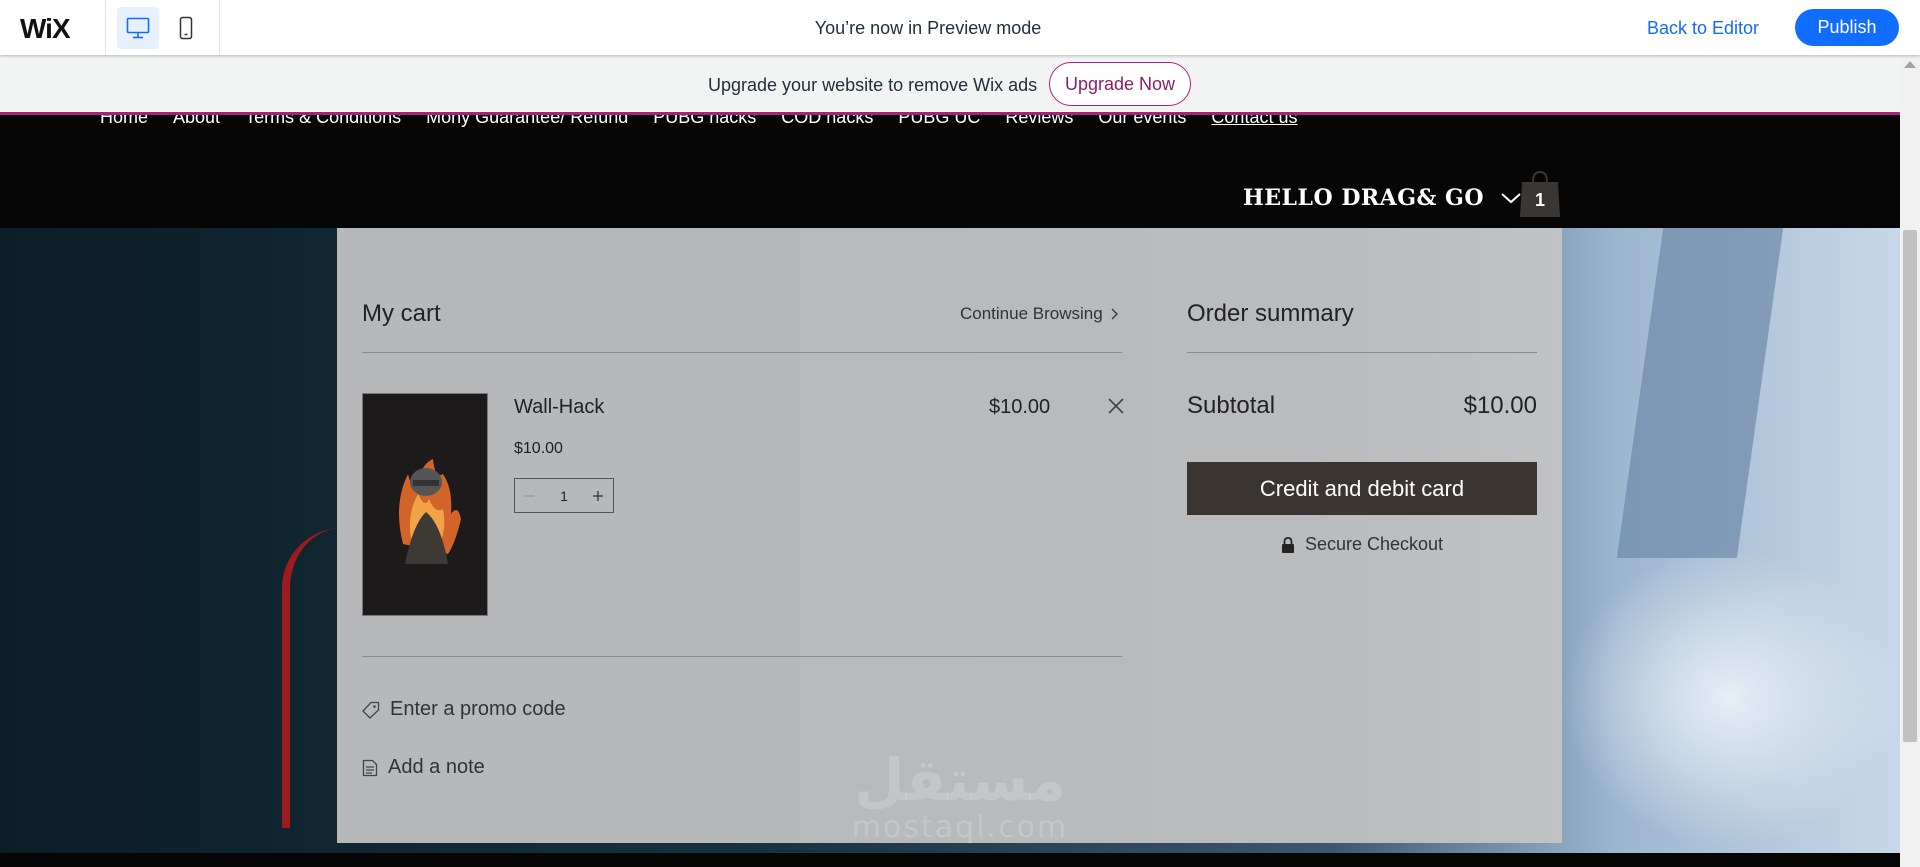 This screenshot has height=867, width=1920. Describe the element at coordinates (1270, 313) in the screenshot. I see `order-summary-title: Order summary` at that location.